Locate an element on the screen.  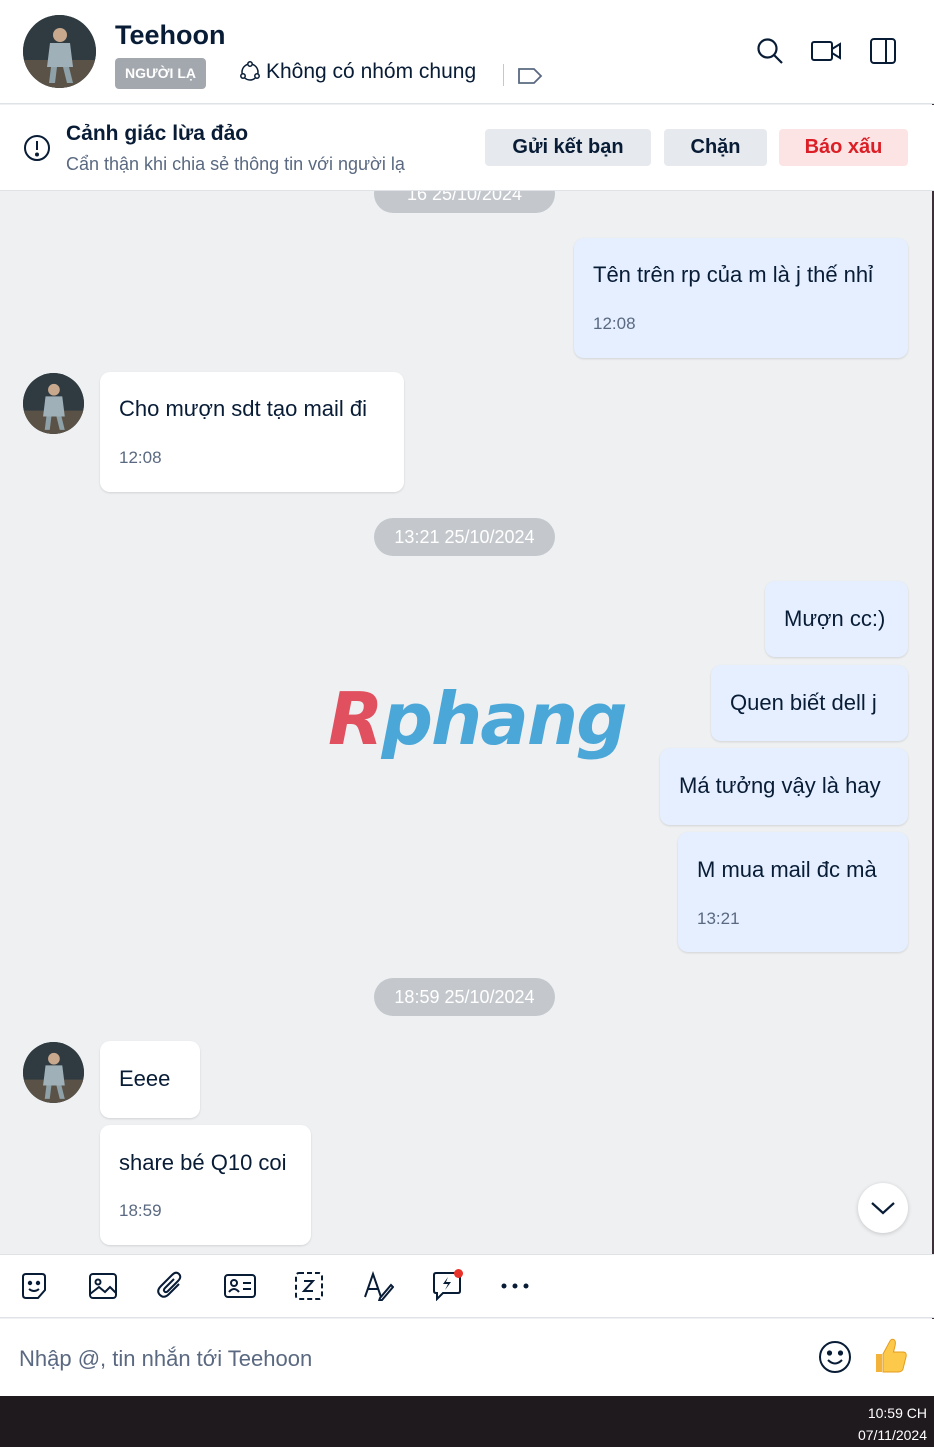
quick-like-button is located at coordinates (890, 1358).